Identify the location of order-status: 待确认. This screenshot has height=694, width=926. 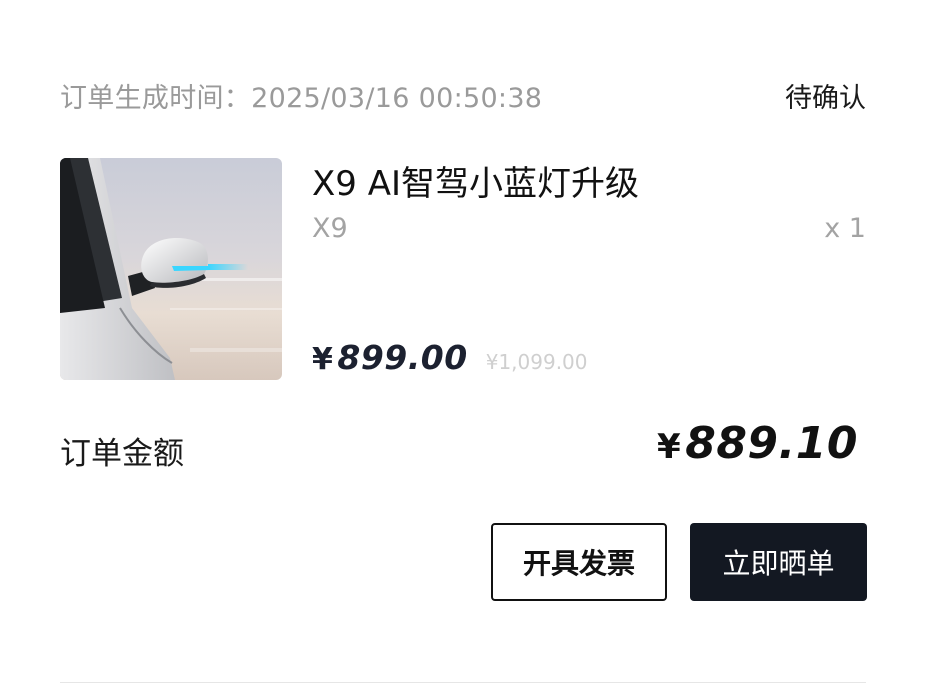
(825, 98).